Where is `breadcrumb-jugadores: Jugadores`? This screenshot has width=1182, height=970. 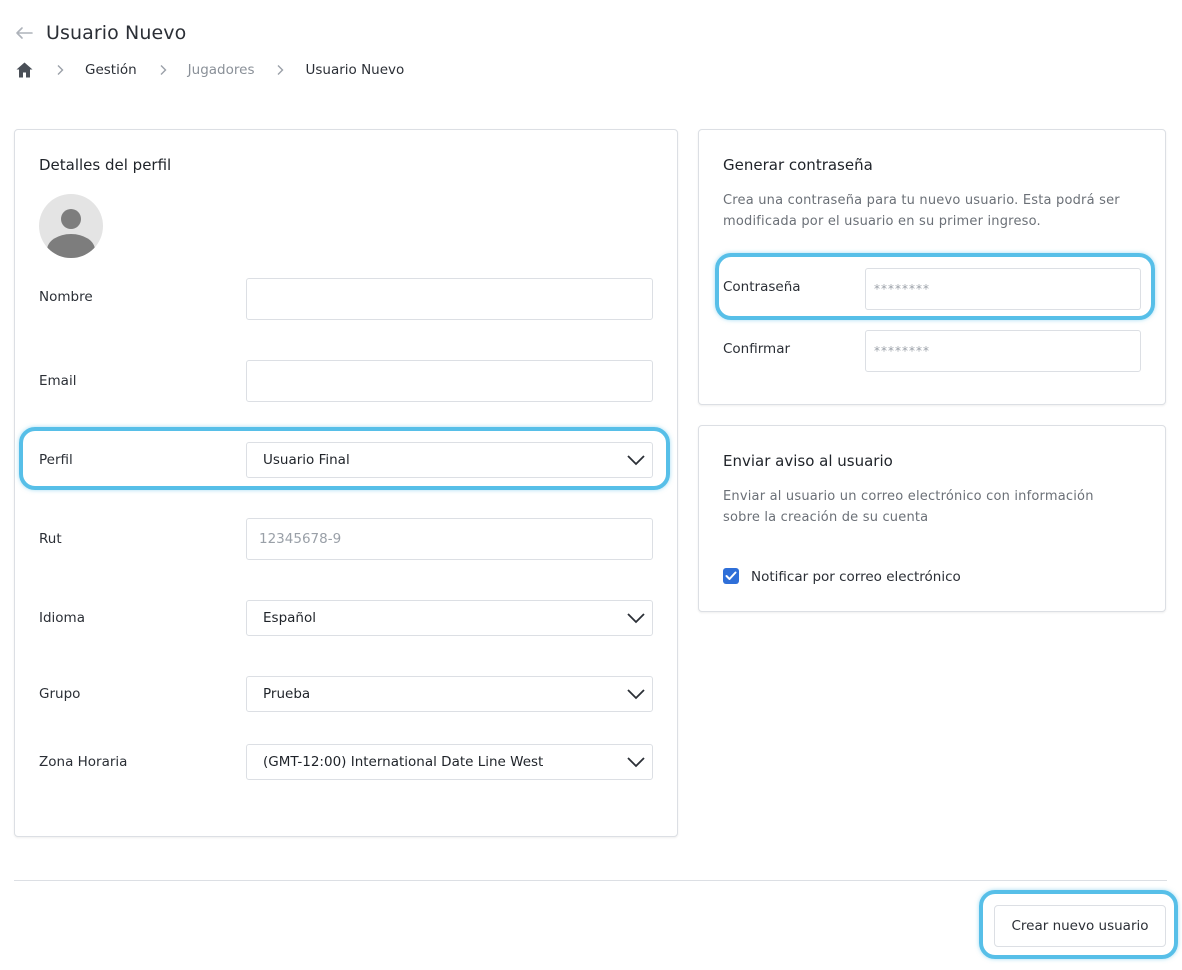
breadcrumb-jugadores: Jugadores is located at coordinates (221, 70).